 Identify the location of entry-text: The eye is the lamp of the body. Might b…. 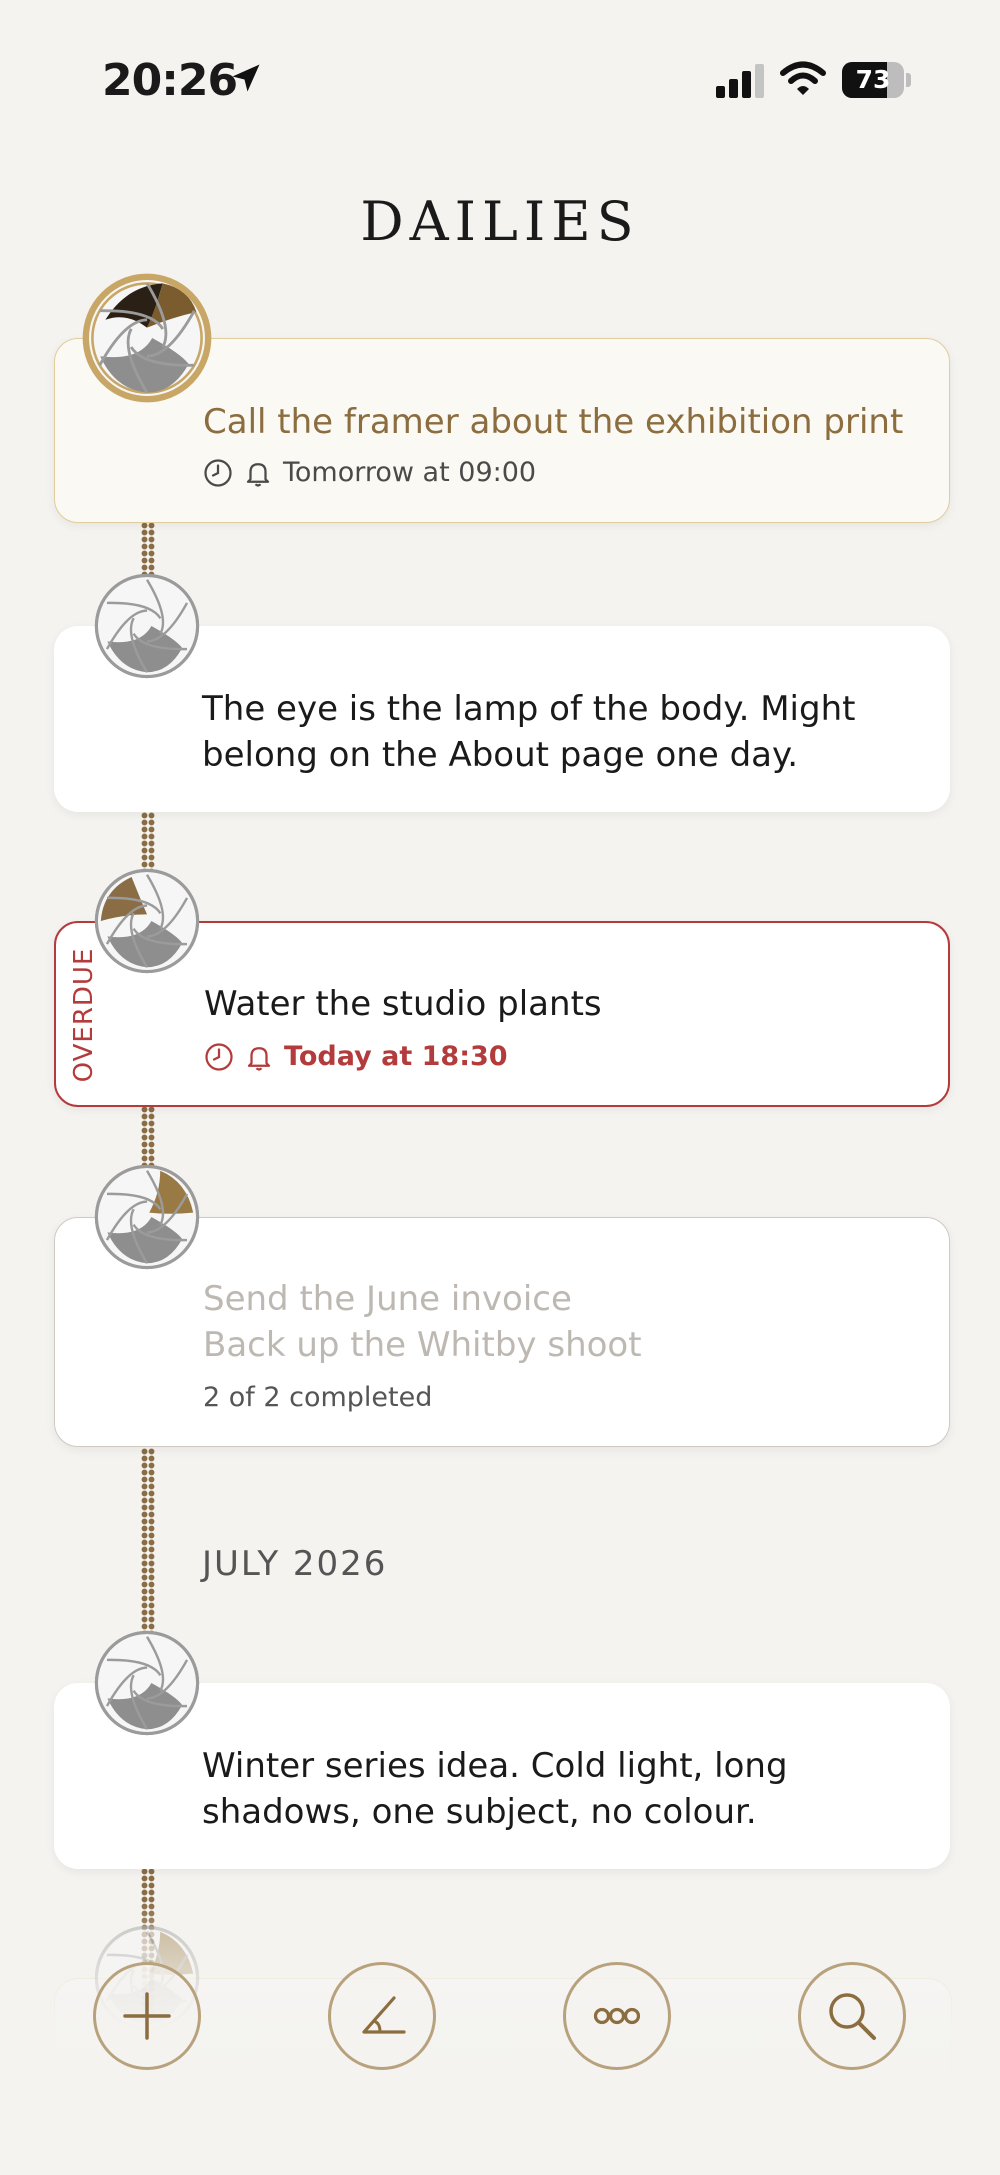
(529, 732).